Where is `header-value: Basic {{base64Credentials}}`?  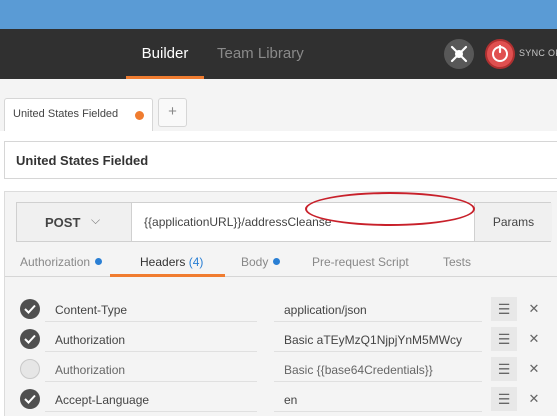 header-value: Basic {{base64Credentials}} is located at coordinates (358, 370).